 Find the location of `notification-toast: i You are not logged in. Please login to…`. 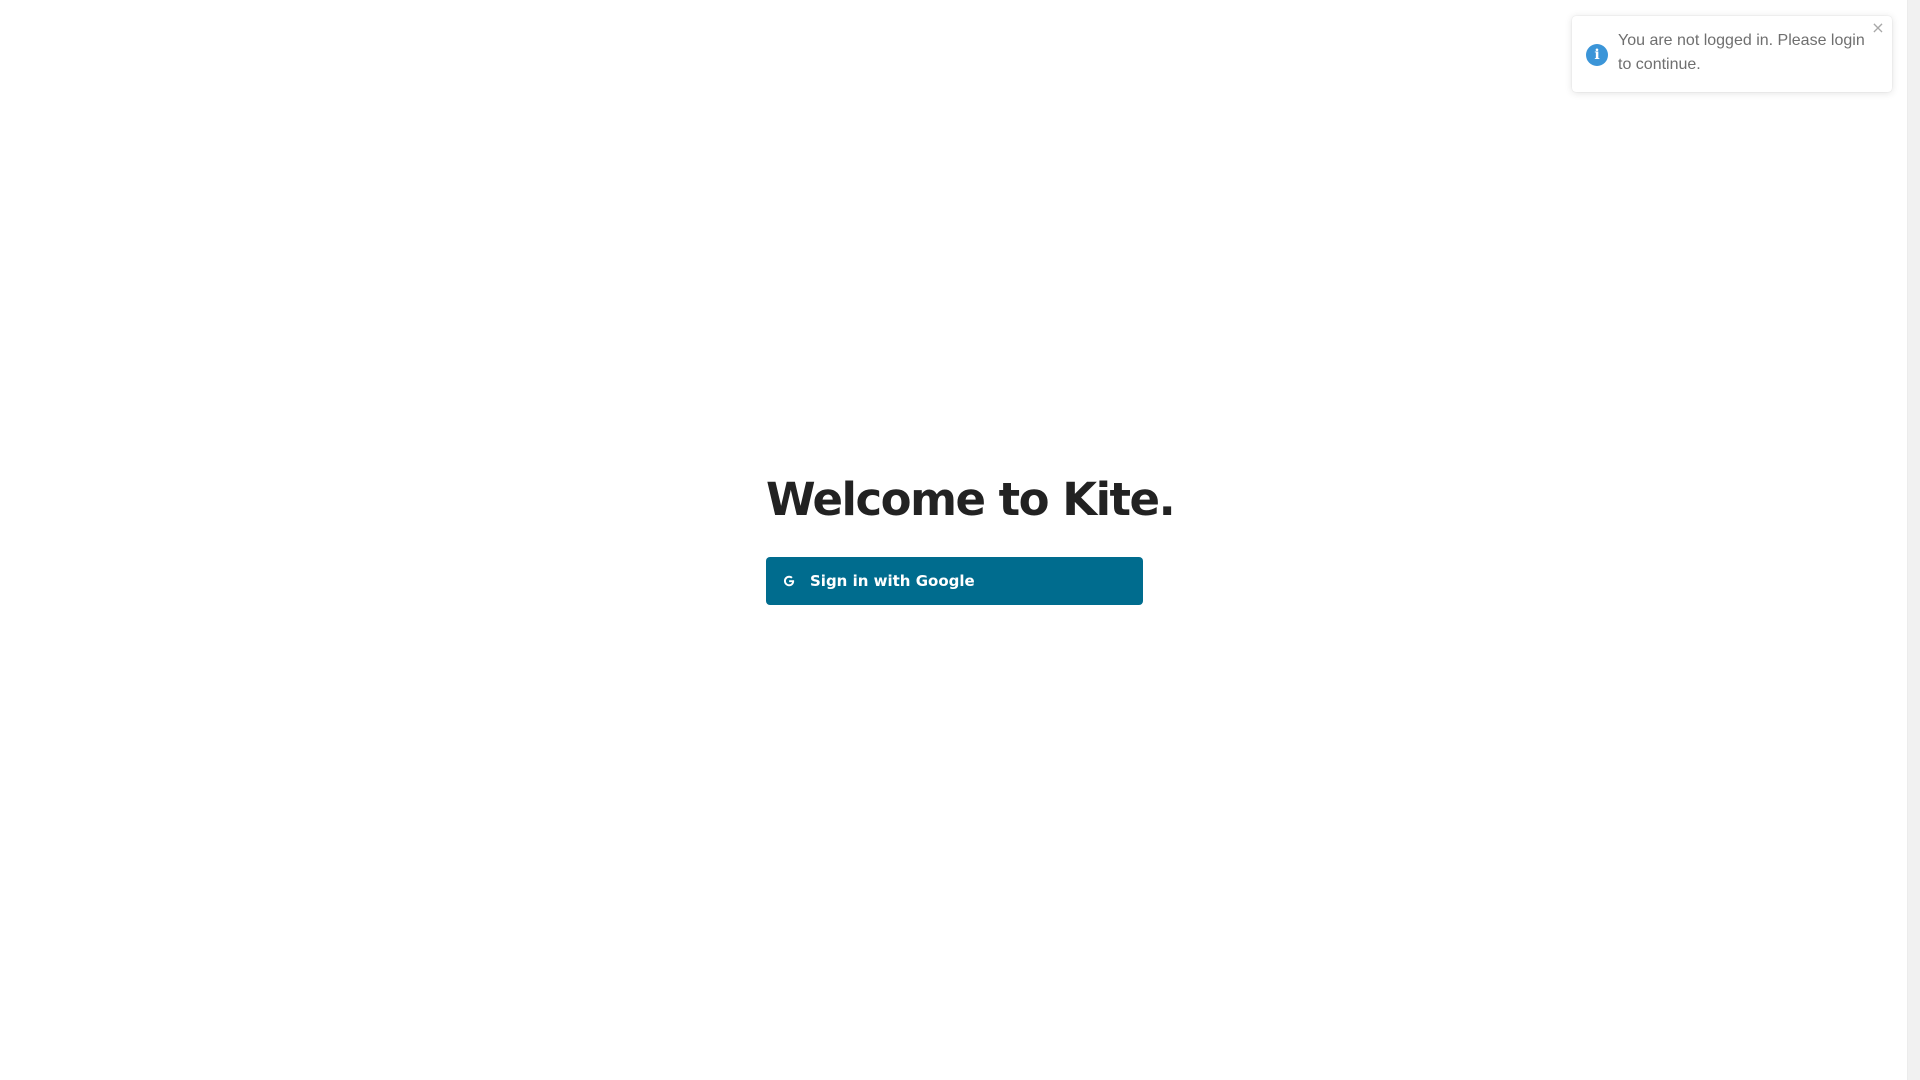

notification-toast: i You are not logged in. Please login to… is located at coordinates (1732, 54).